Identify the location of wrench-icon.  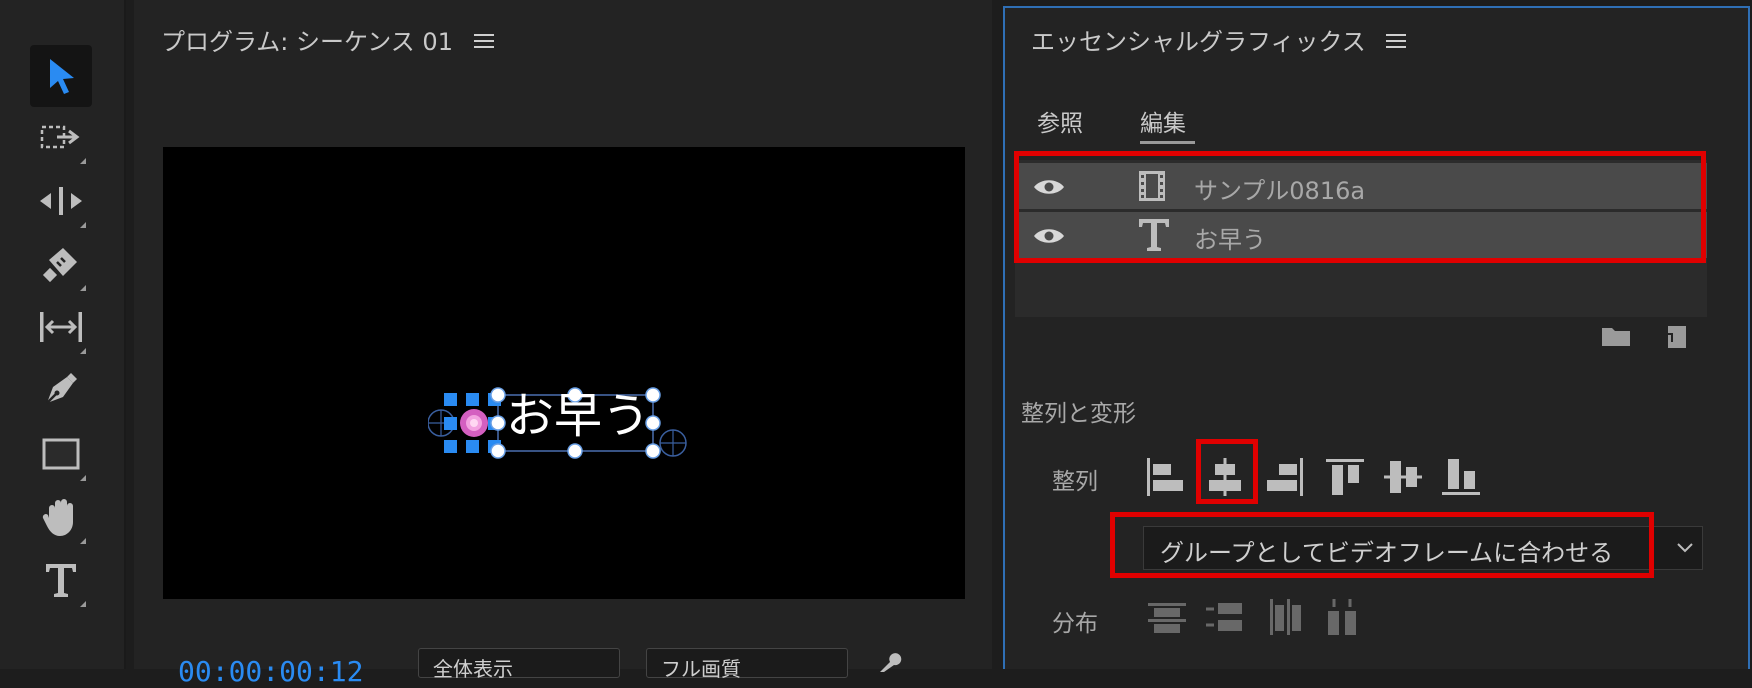
(889, 664).